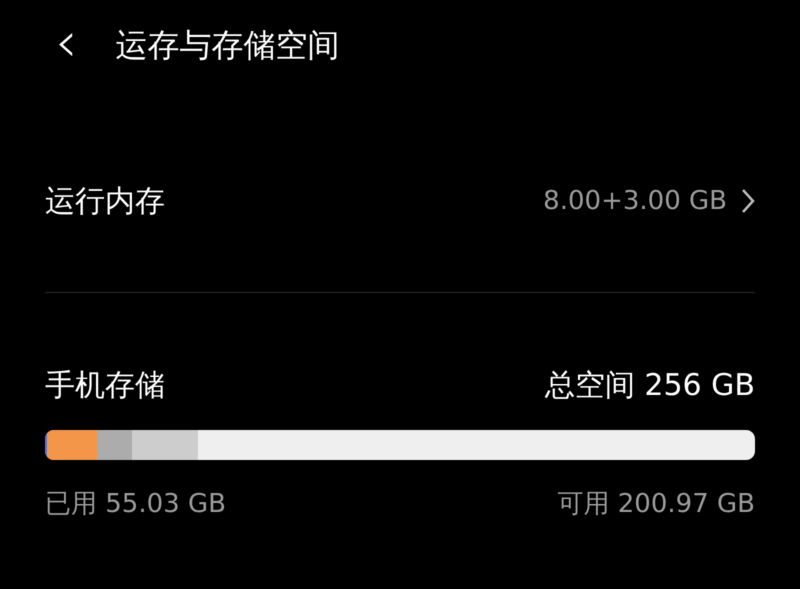  What do you see at coordinates (635, 201) in the screenshot?
I see `memory-value: 8.00+3.00 GB` at bounding box center [635, 201].